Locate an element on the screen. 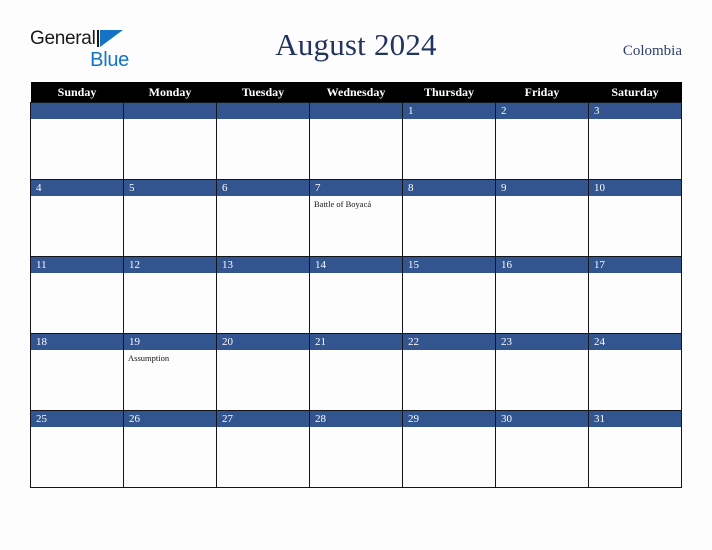 The image size is (712, 550). calendar-day-cell-25: 25 is located at coordinates (77, 449).